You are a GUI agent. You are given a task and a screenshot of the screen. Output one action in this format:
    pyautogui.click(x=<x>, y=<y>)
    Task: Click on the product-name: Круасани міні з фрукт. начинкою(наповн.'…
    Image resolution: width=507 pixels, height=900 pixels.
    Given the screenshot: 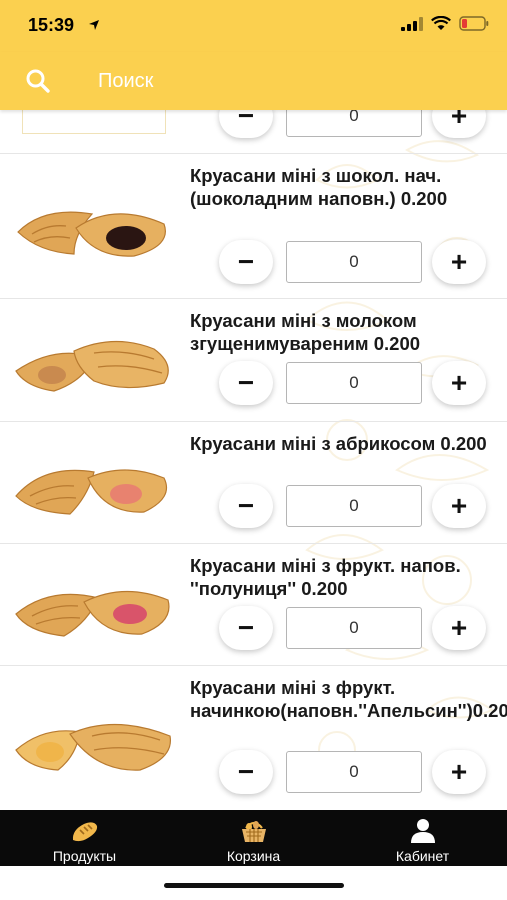 What is the action you would take?
    pyautogui.click(x=348, y=699)
    